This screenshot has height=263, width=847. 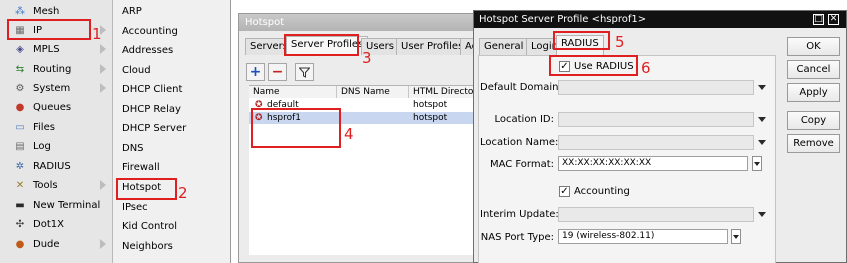 I want to click on mpls-icon: ◈, so click(x=20, y=49).